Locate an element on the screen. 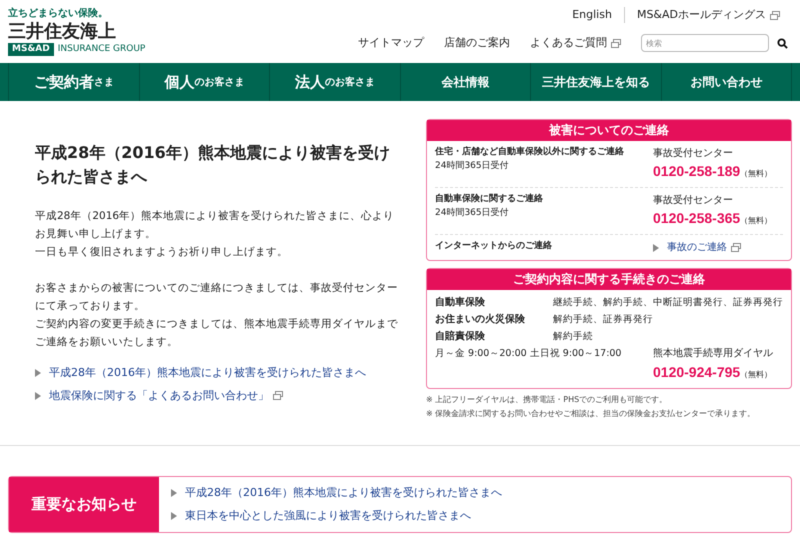 This screenshot has height=560, width=800. procedure-list: 継続手続、解約手続、中断証明書発行、証券再発行 is located at coordinates (668, 302).